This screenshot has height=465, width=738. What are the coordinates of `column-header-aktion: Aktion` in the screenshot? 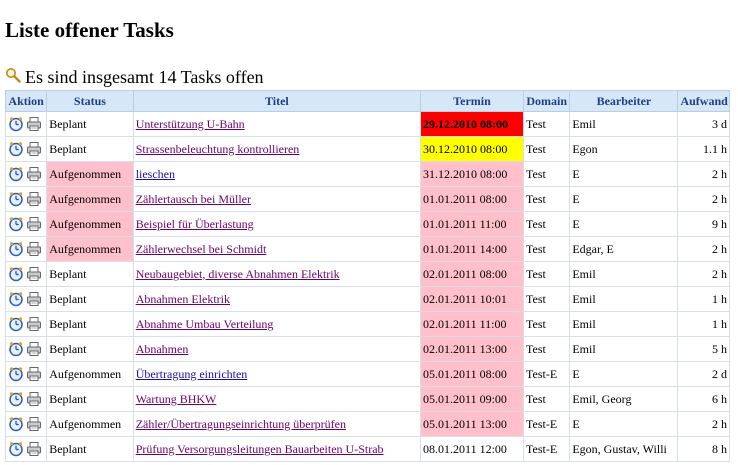 It's located at (26, 101).